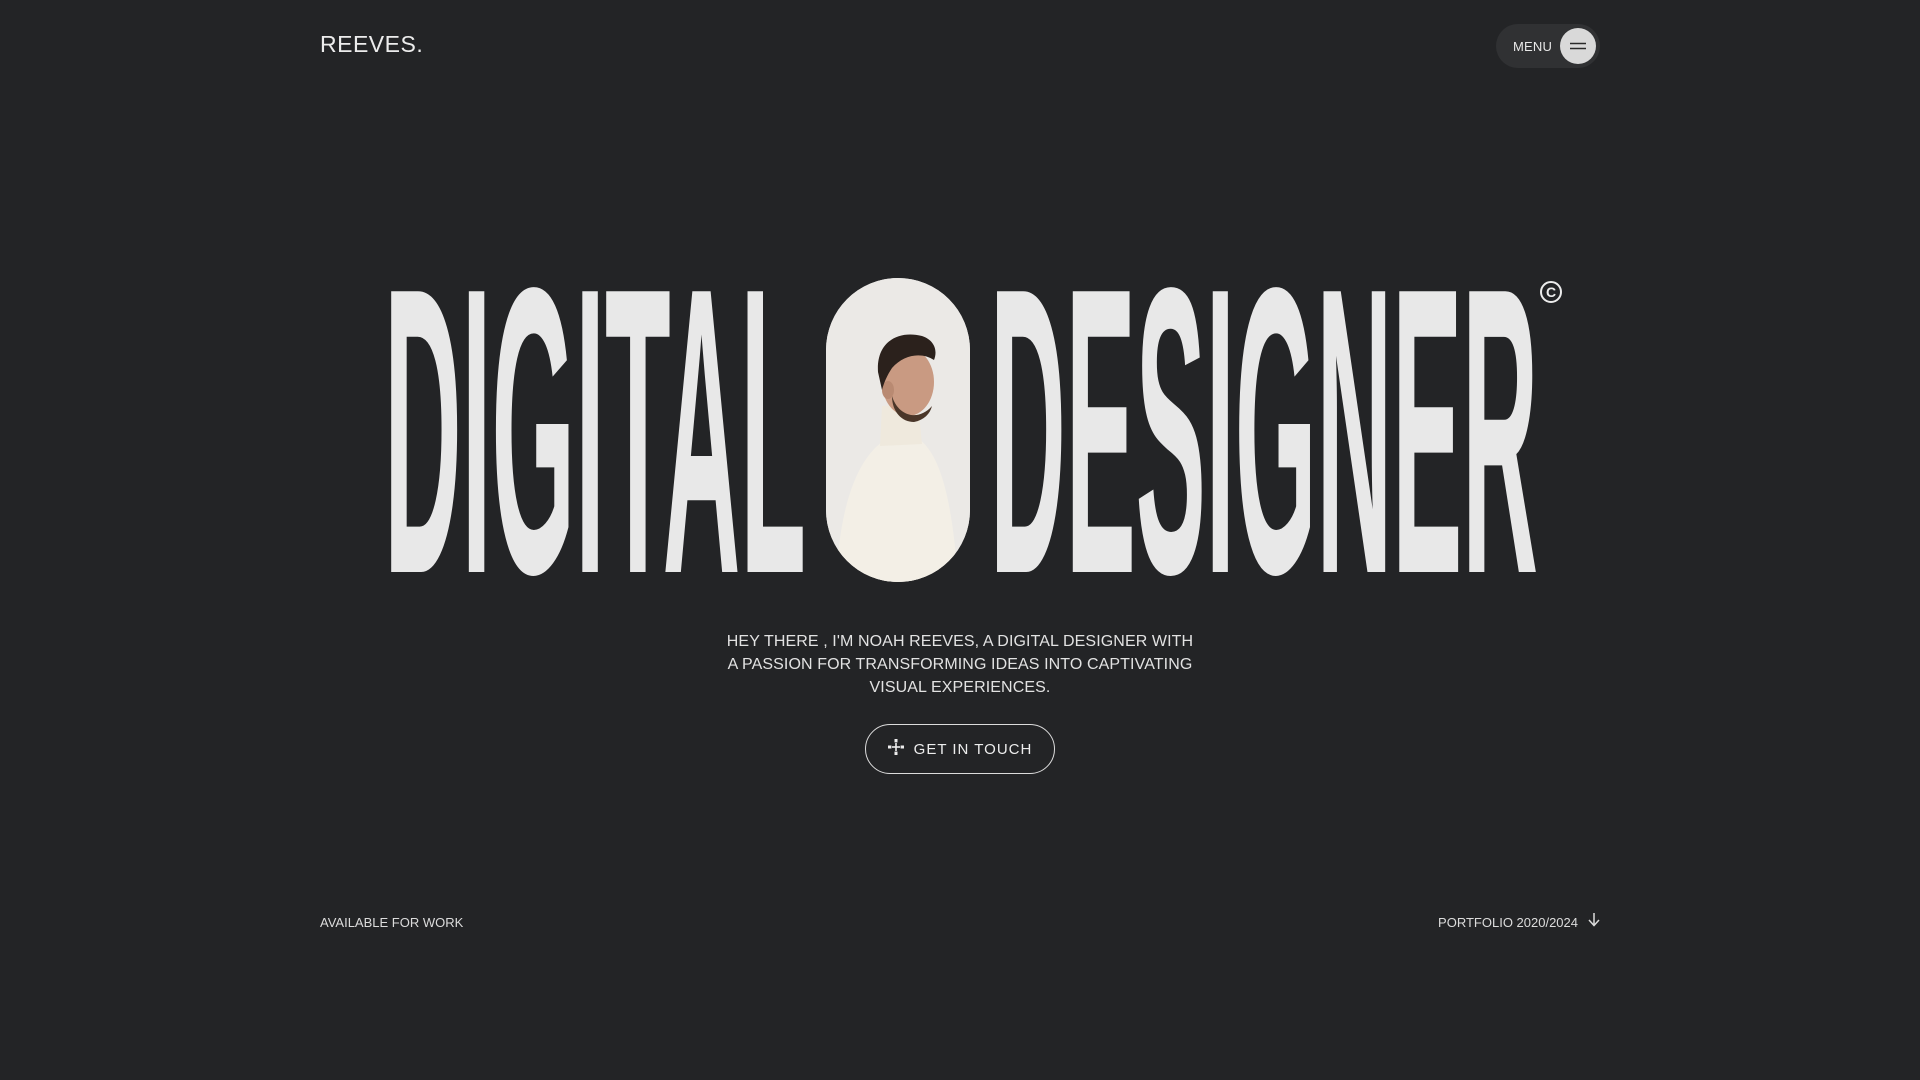 The width and height of the screenshot is (1920, 1080). I want to click on sparkle-icon, so click(895, 749).